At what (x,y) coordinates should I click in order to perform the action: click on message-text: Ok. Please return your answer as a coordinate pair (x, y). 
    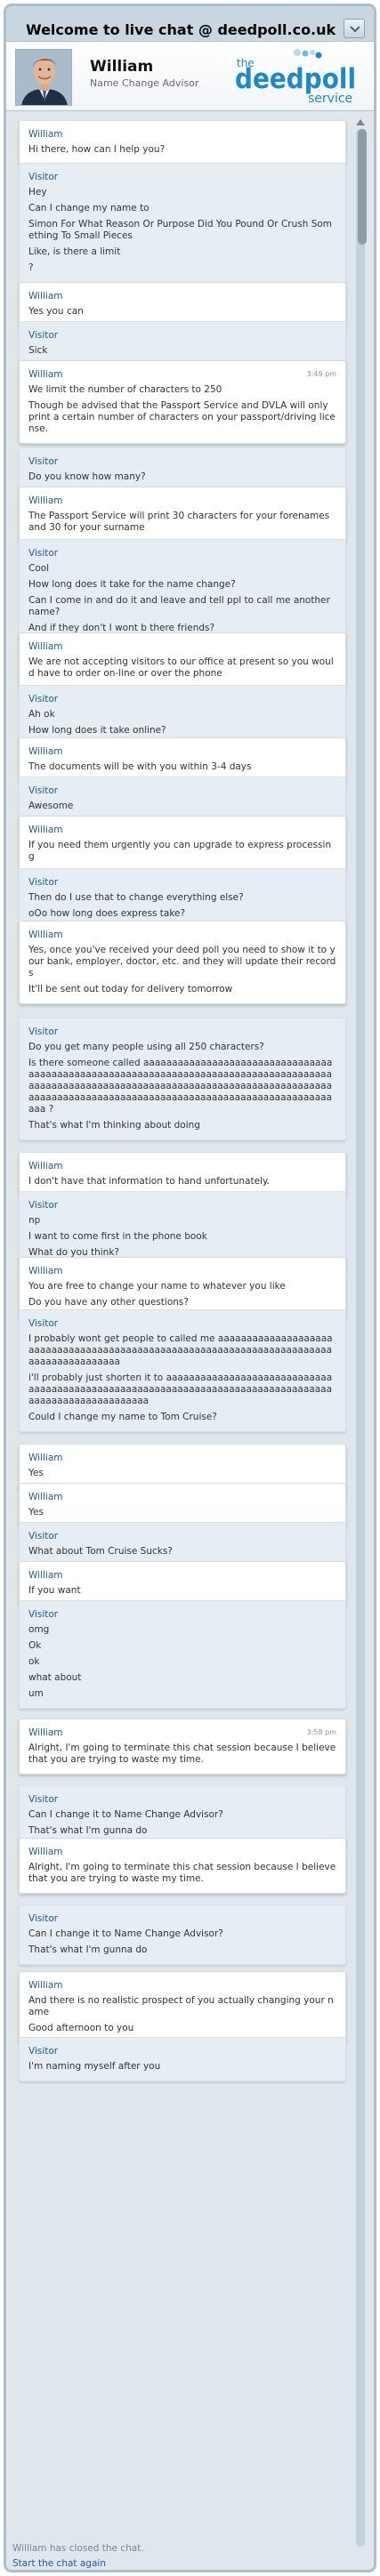
    Looking at the image, I should click on (35, 1645).